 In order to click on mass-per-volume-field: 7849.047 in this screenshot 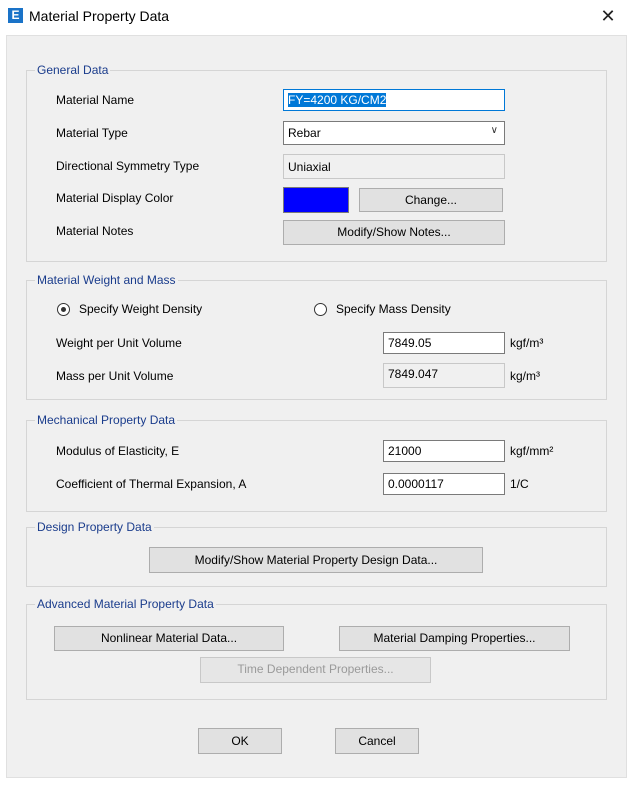, I will do `click(444, 375)`.